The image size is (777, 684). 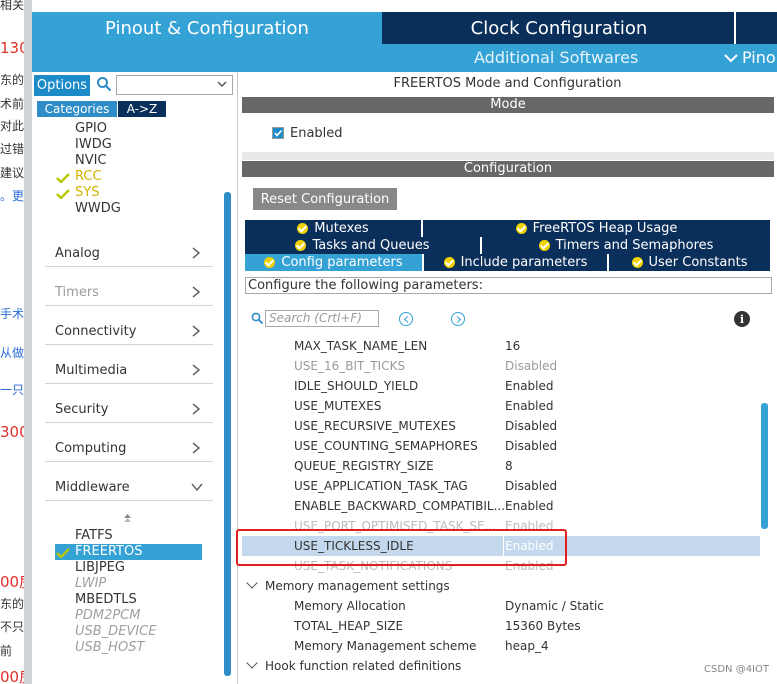 What do you see at coordinates (501, 486) in the screenshot?
I see `parameter-row: USE_APPLICATION_TASK_TAG Disabled` at bounding box center [501, 486].